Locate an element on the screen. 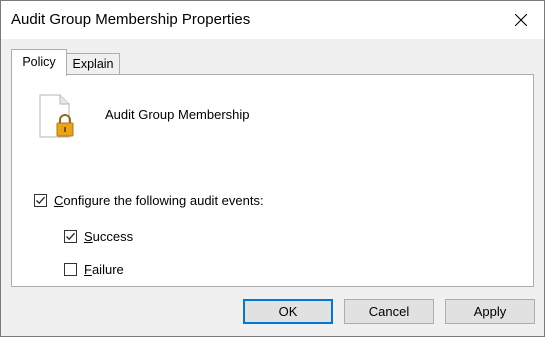  success-checkbox is located at coordinates (70, 236).